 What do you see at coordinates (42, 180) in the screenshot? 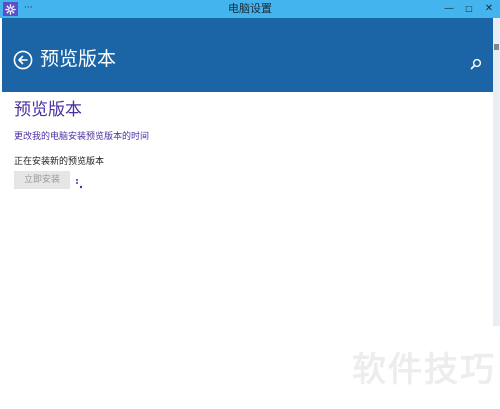
I see `install-now-button: 立即安装` at bounding box center [42, 180].